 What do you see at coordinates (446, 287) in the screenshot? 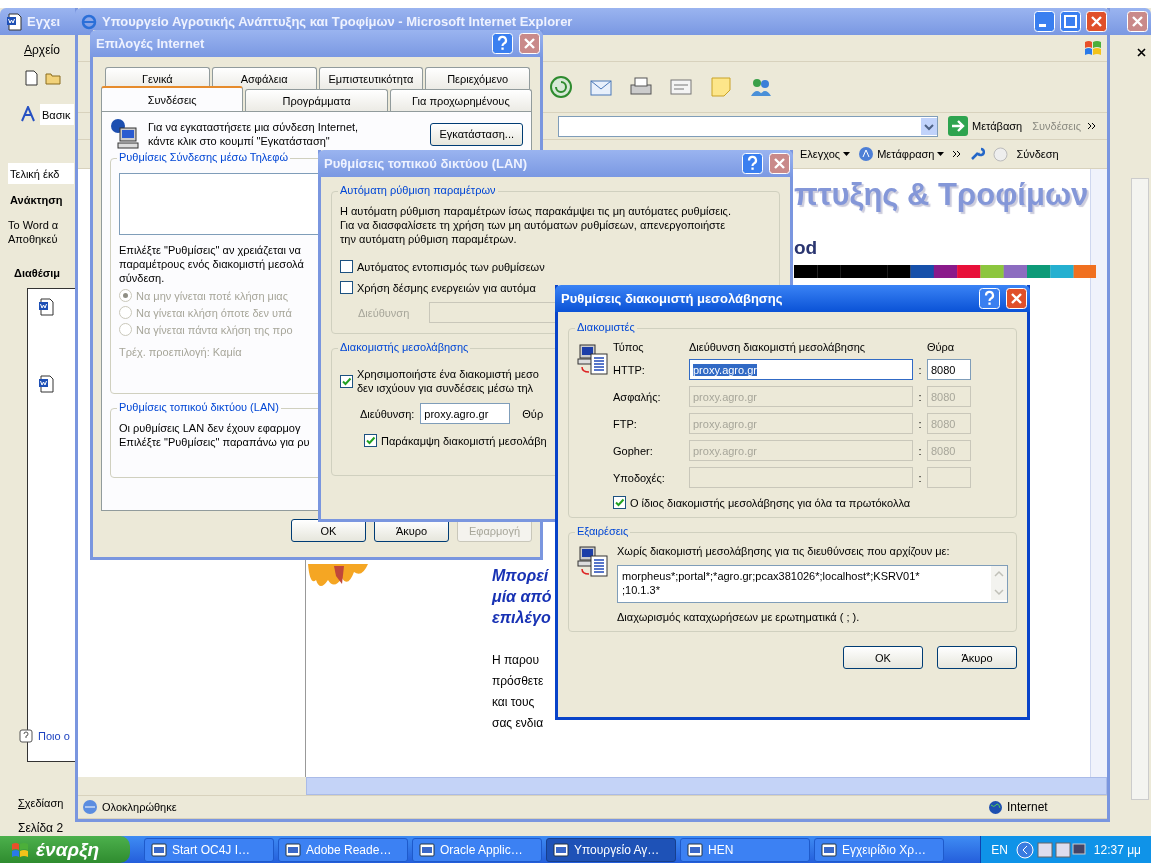
I see `checkbox-label: Χρήση δέσμης ενεργειών για αυτόμα` at bounding box center [446, 287].